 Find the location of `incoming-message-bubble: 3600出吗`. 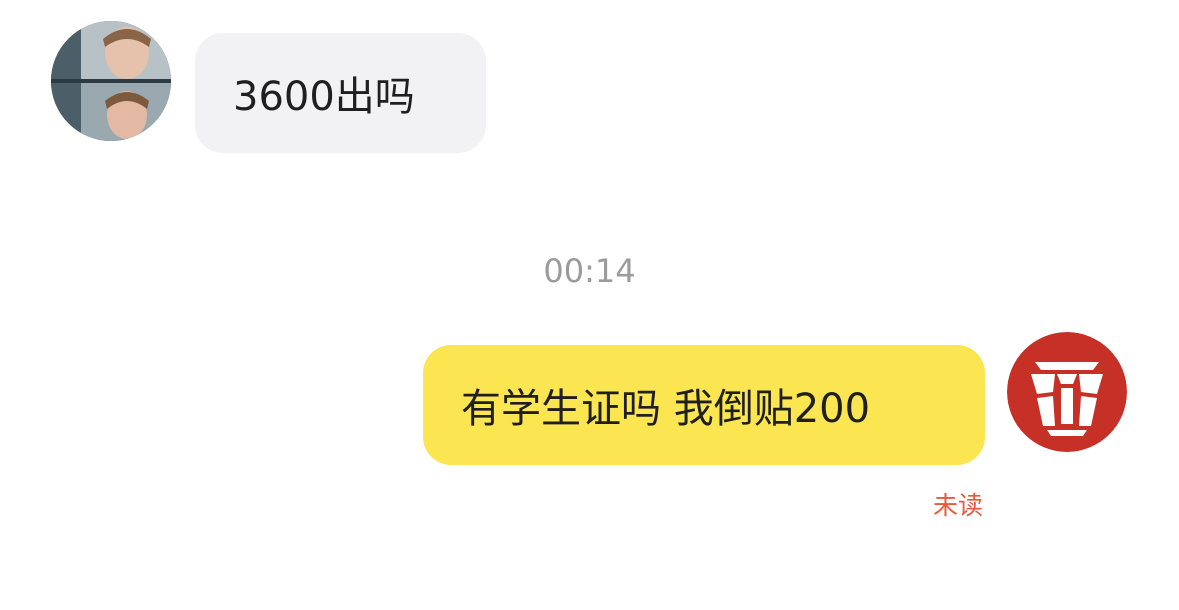

incoming-message-bubble: 3600出吗 is located at coordinates (340, 93).